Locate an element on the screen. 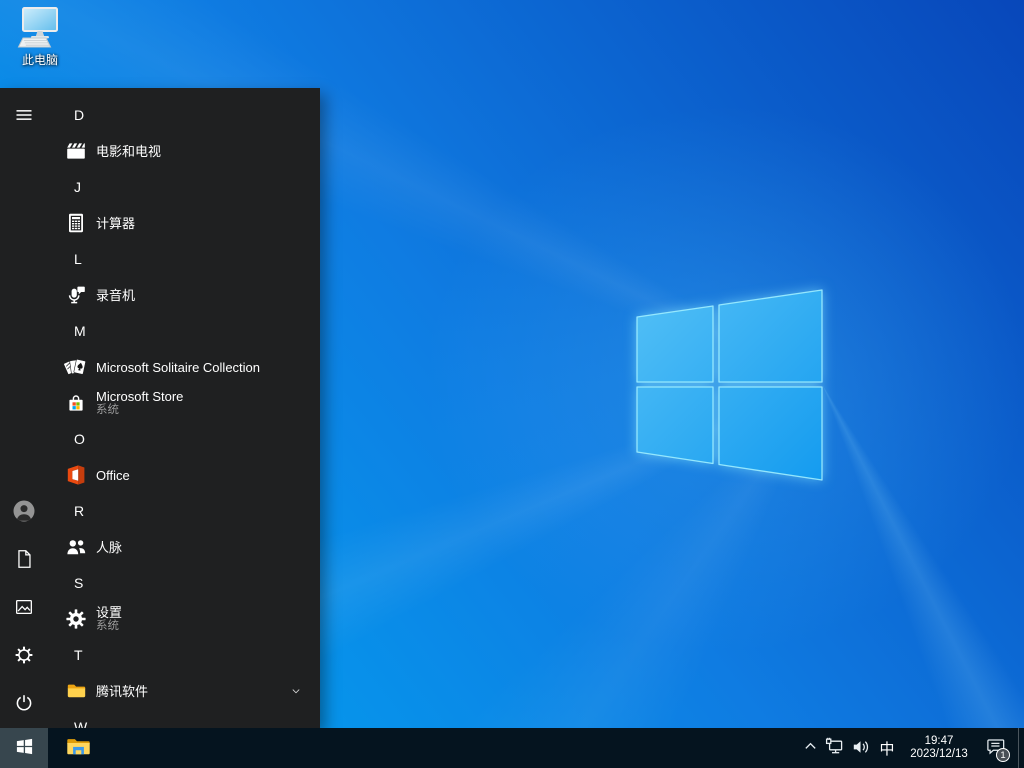 This screenshot has width=1024, height=768. app-group-header-S: S is located at coordinates (184, 583).